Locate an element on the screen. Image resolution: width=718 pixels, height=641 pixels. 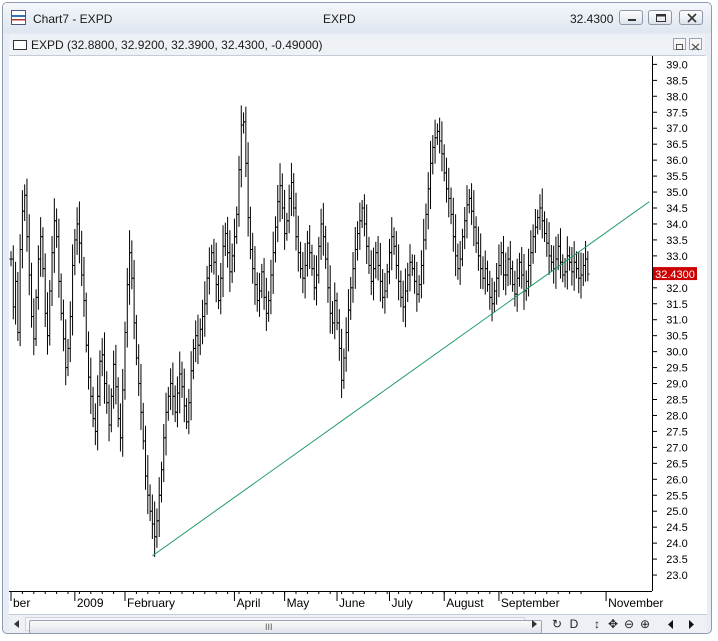
zoom-out-icon: ⊖ is located at coordinates (629, 624).